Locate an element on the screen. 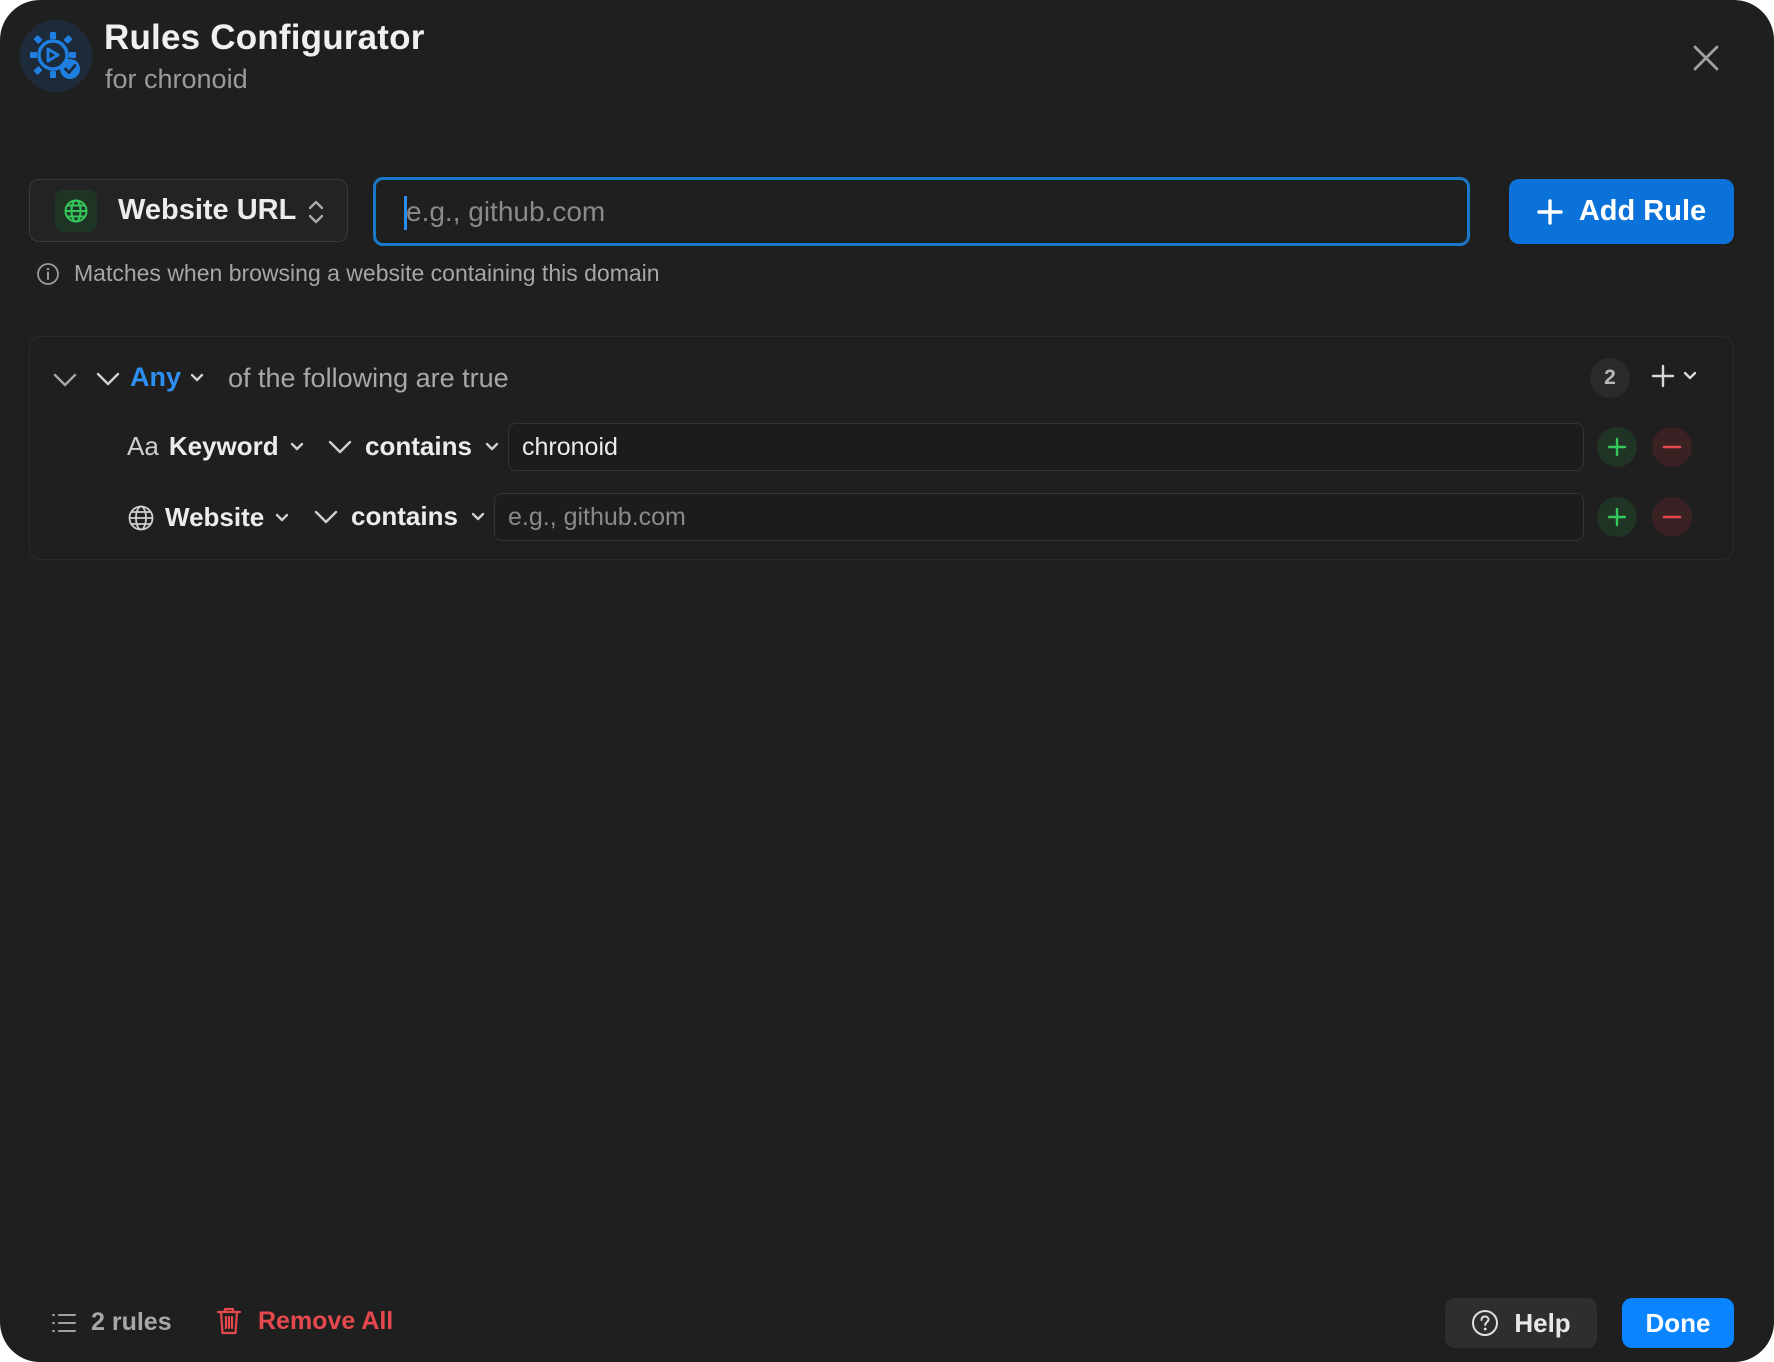 This screenshot has height=1362, width=1774. close-icon is located at coordinates (1706, 58).